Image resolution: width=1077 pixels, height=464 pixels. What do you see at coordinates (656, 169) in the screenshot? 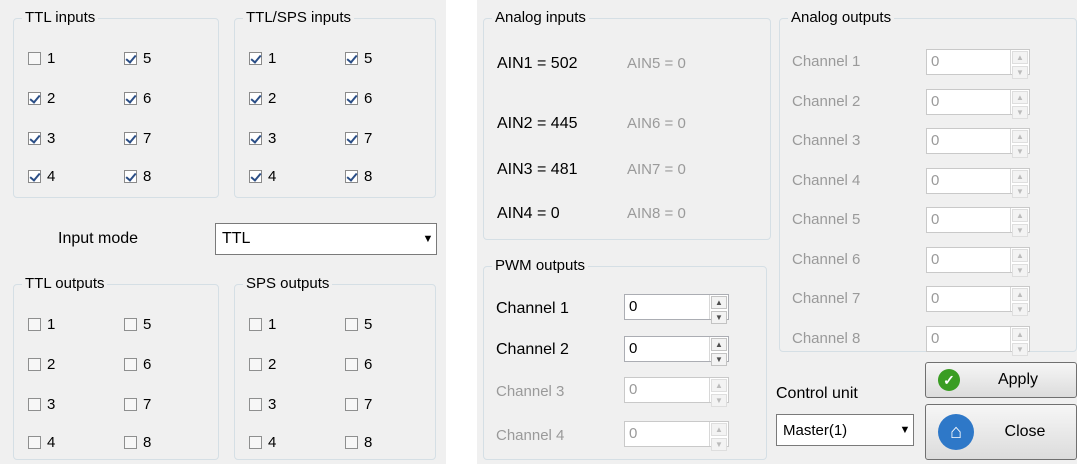
I see `ain-value-dim: AIN7 = 0` at bounding box center [656, 169].